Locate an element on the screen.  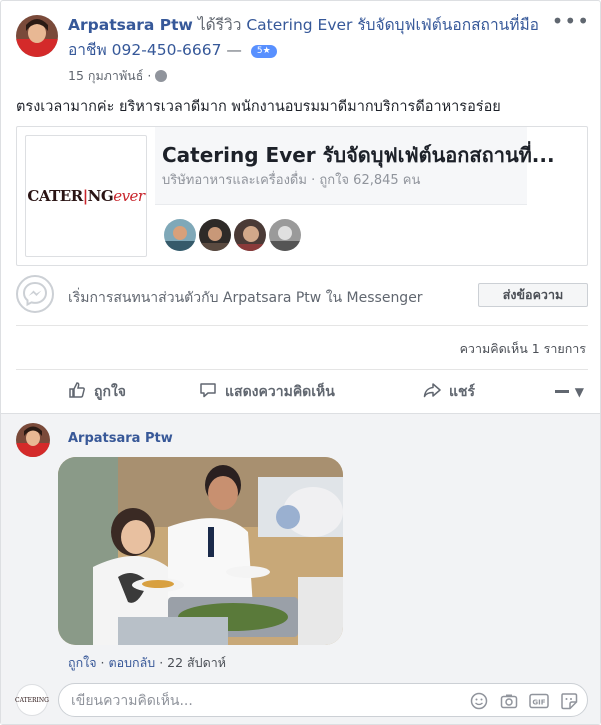
friend-avatars is located at coordinates (232, 235).